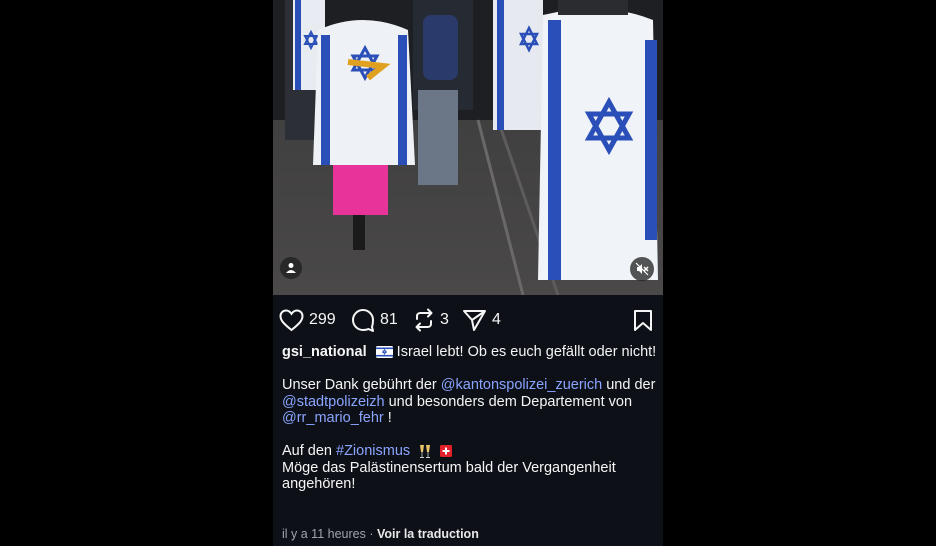 The height and width of the screenshot is (546, 936). Describe the element at coordinates (333, 418) in the screenshot. I see `mention-mario-fehr: @rr_mario_fehr` at that location.